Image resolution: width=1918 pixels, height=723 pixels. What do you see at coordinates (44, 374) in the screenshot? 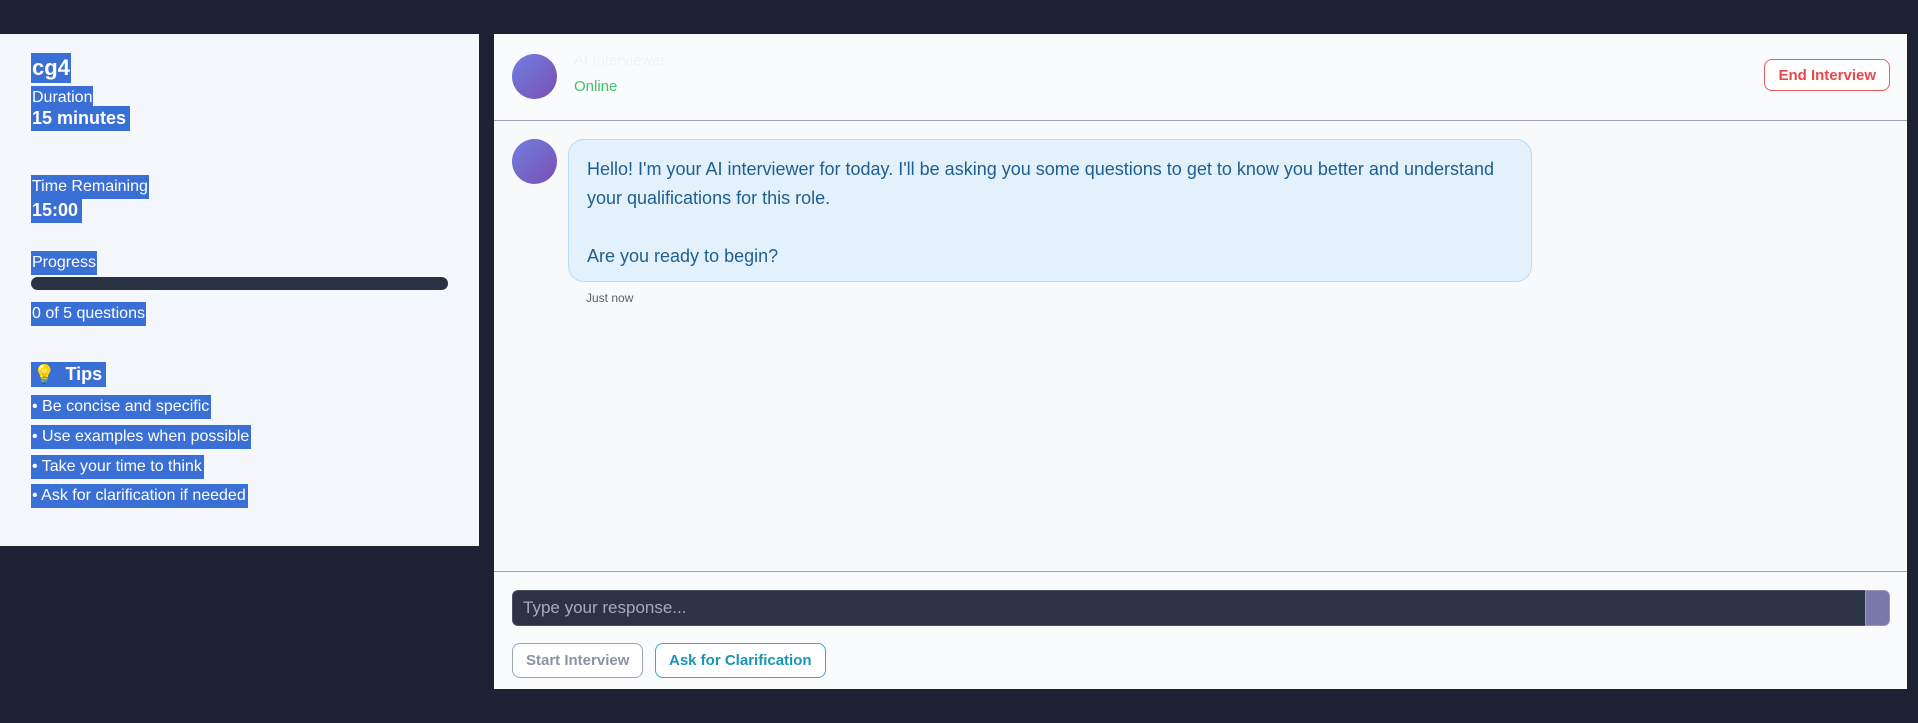
I see `lightbulb-icon: 💡` at bounding box center [44, 374].